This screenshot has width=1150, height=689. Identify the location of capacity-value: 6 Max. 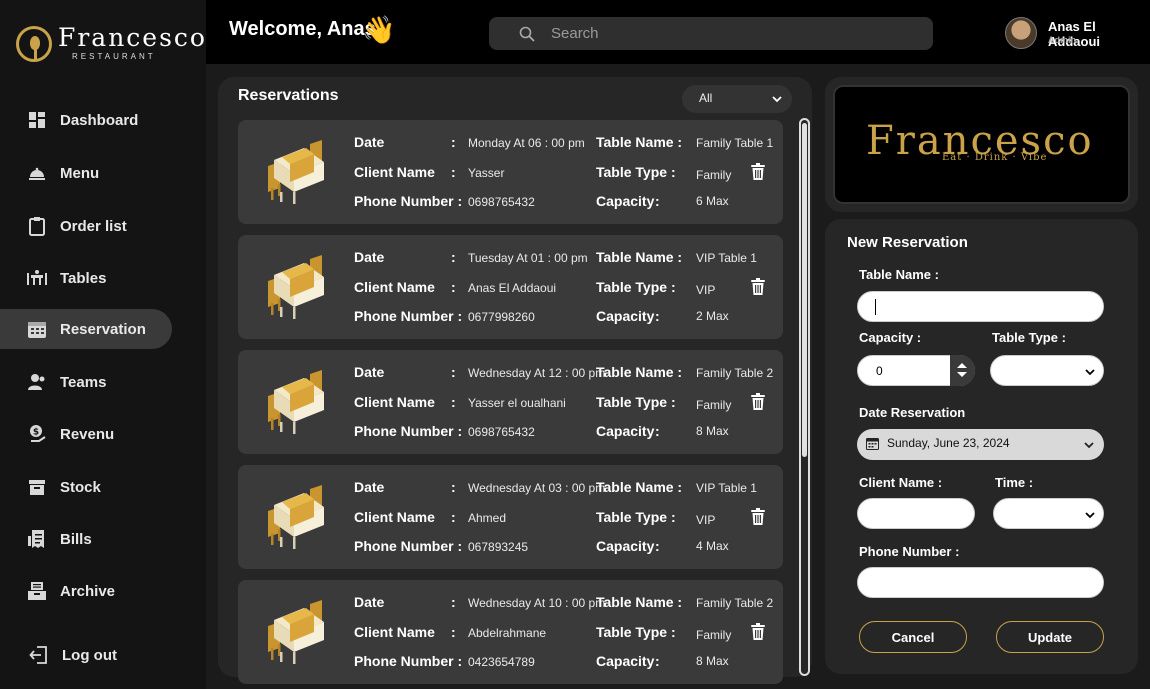
(712, 201).